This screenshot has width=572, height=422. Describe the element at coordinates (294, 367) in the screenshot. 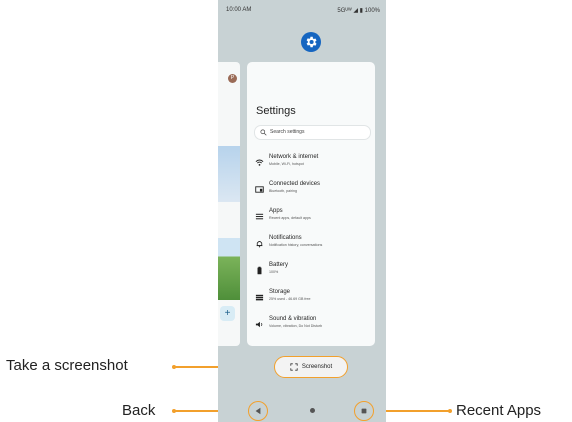

I see `screenshot-frame-icon` at that location.